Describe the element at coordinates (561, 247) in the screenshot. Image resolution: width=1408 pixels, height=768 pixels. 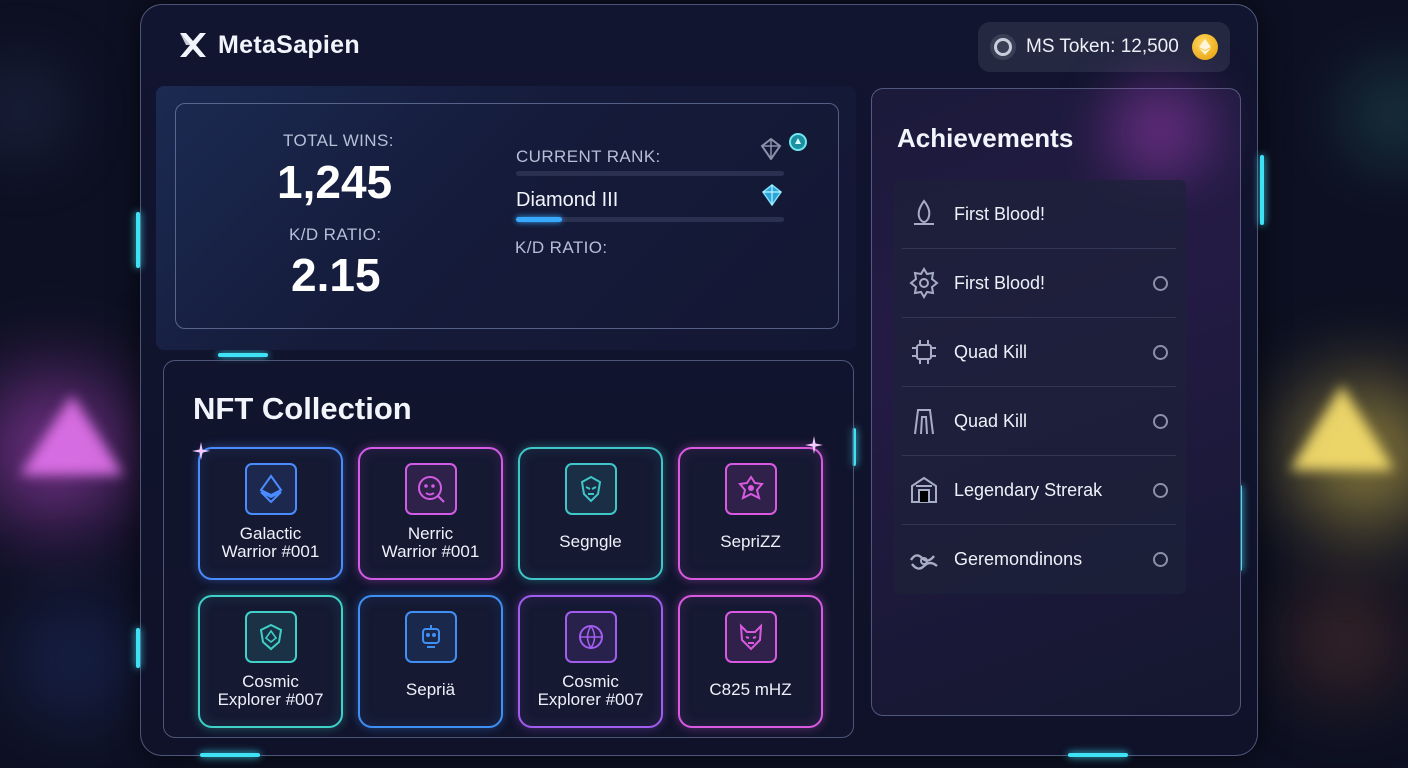
I see `kd-ratio-label-secondary: K/D RATIO:` at that location.